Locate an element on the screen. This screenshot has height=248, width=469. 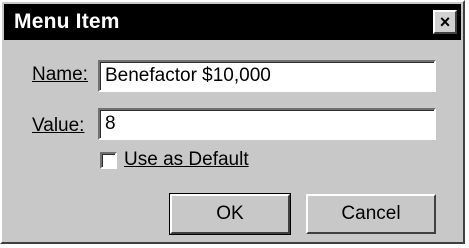
close-icon: × is located at coordinates (445, 22).